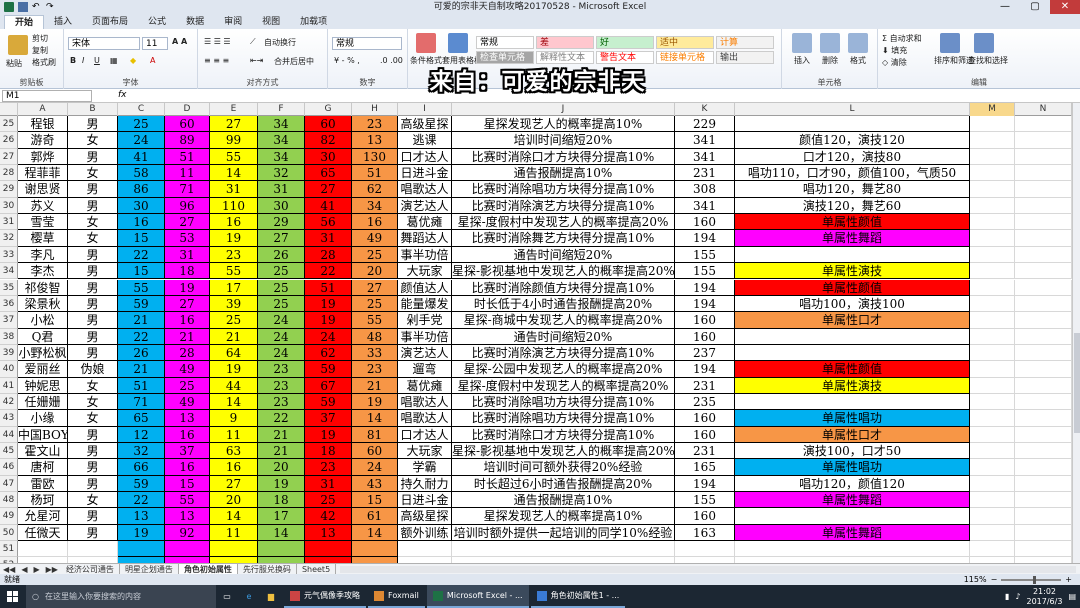 The height and width of the screenshot is (608, 1080). Describe the element at coordinates (141, 484) in the screenshot. I see `cell-stat-c: 59` at that location.